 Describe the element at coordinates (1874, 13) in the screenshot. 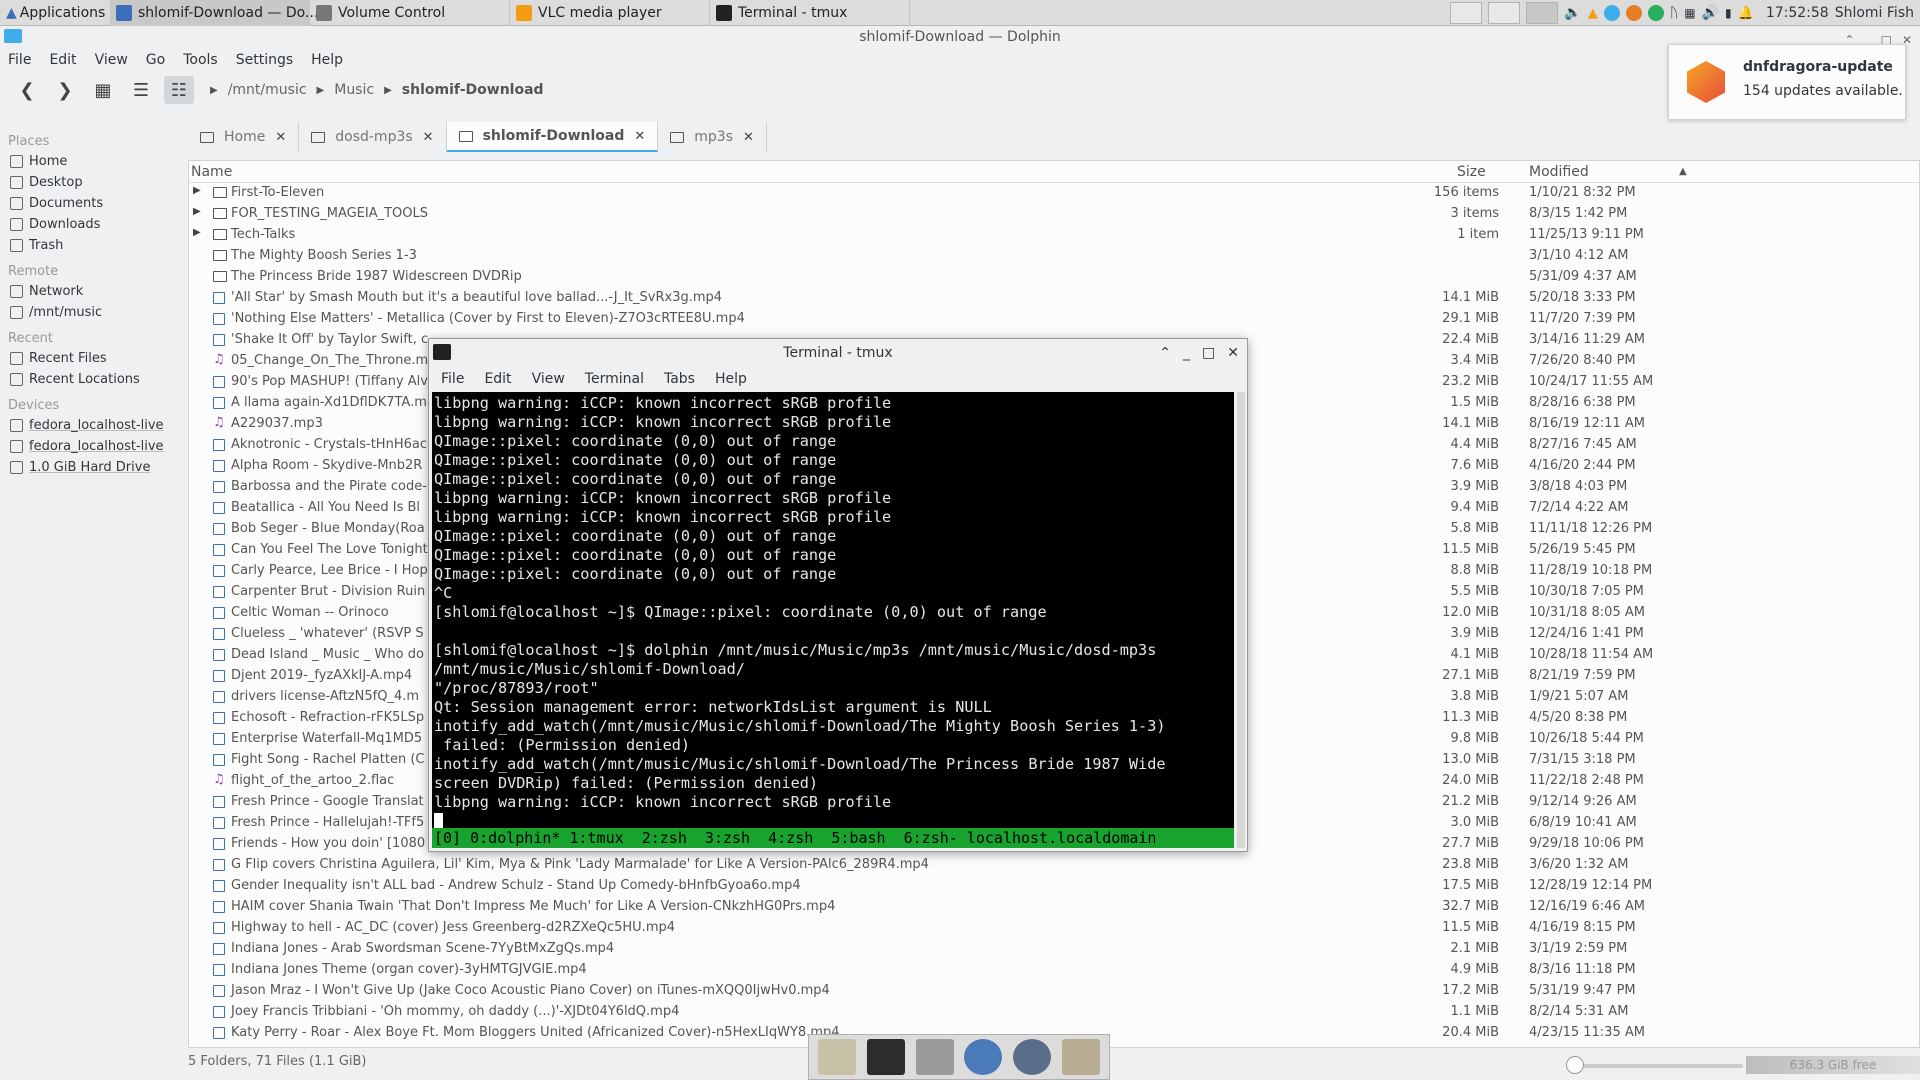

I see `user-name: Shlomi Fish` at that location.